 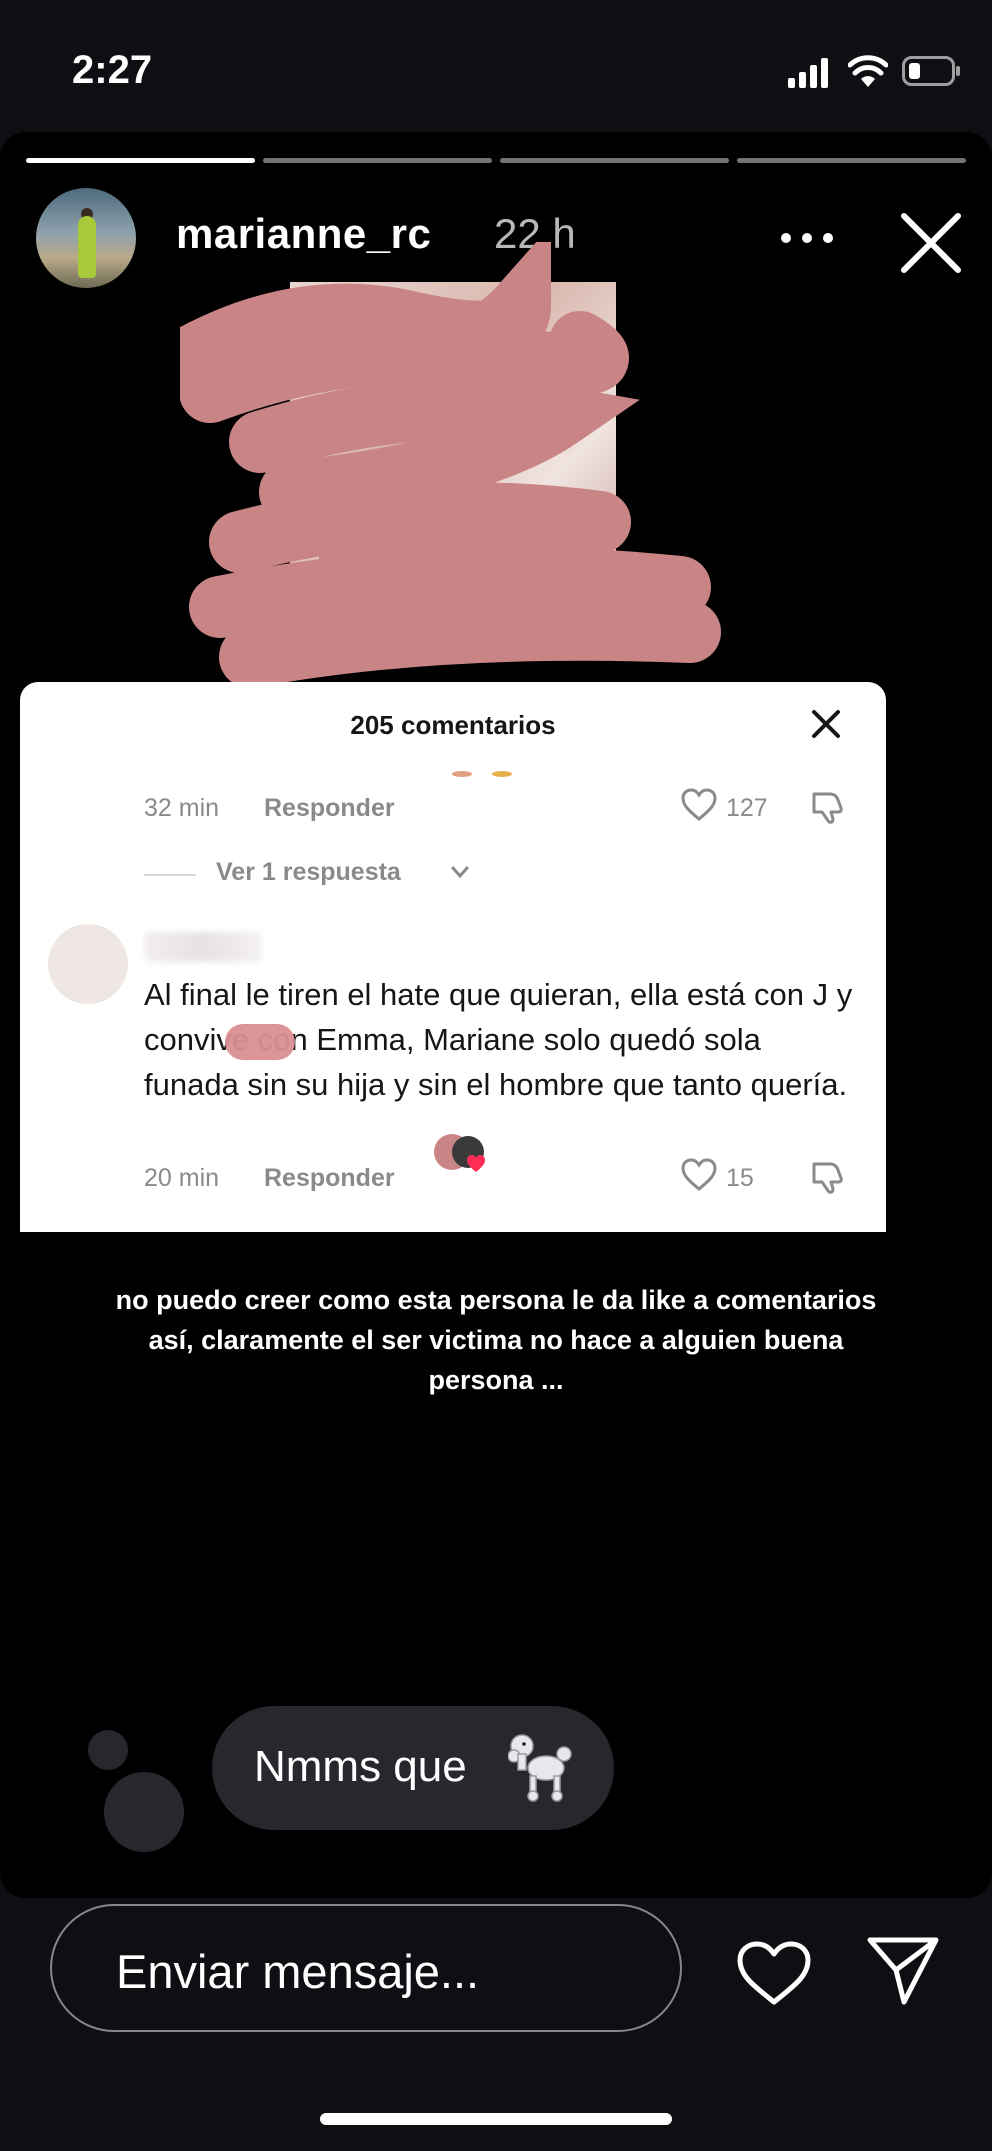 What do you see at coordinates (540, 1768) in the screenshot?
I see `poodle-icon` at bounding box center [540, 1768].